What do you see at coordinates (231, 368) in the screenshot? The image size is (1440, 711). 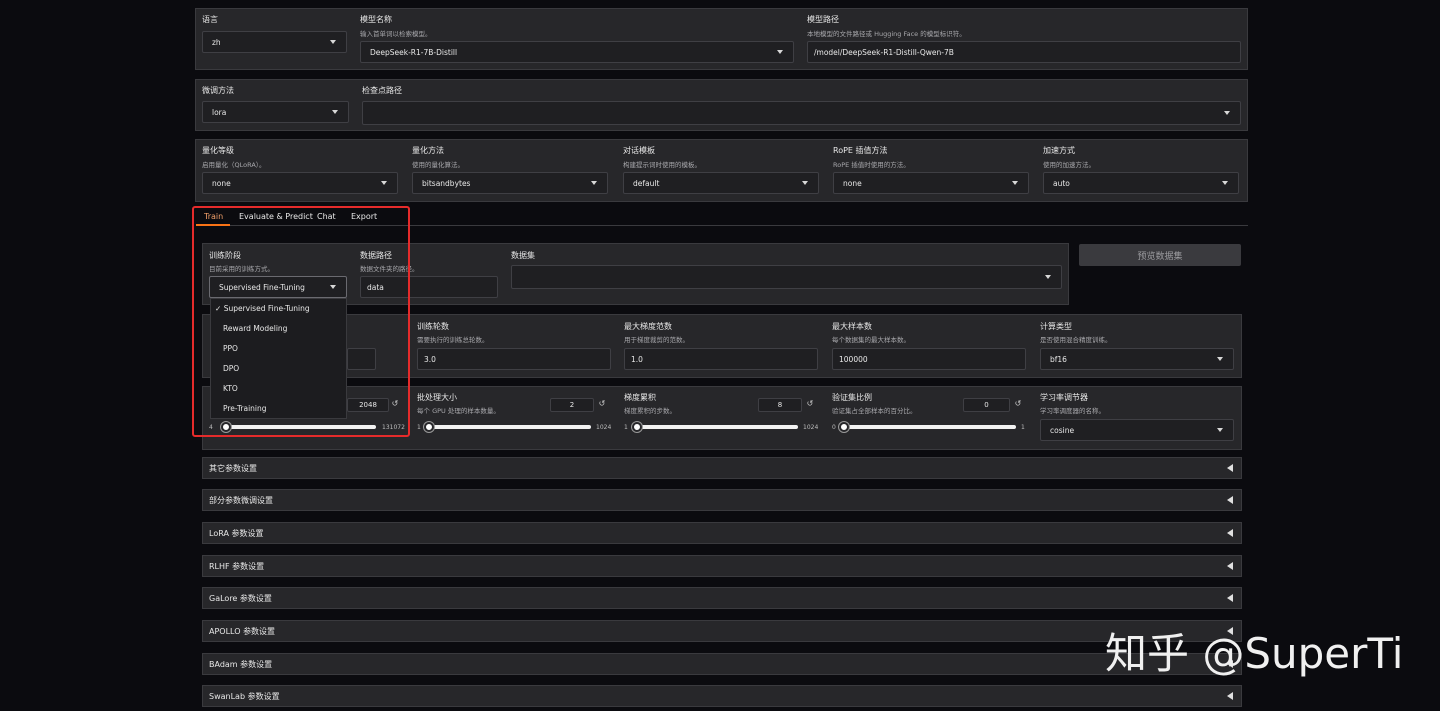 I see `stage-option-dpo: DPO` at bounding box center [231, 368].